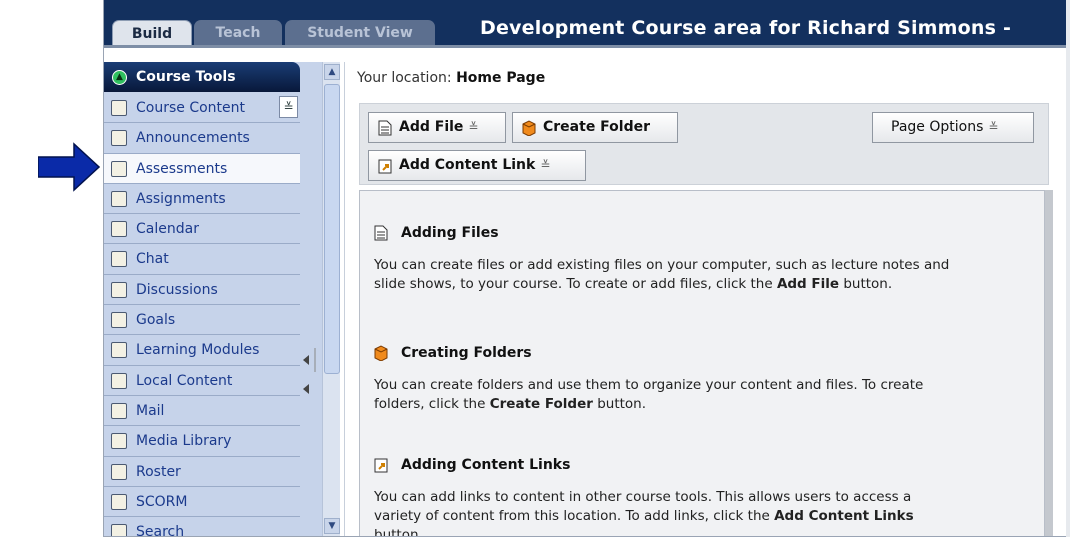  I want to click on sidebar-item-media-library: Media Library, so click(202, 441).